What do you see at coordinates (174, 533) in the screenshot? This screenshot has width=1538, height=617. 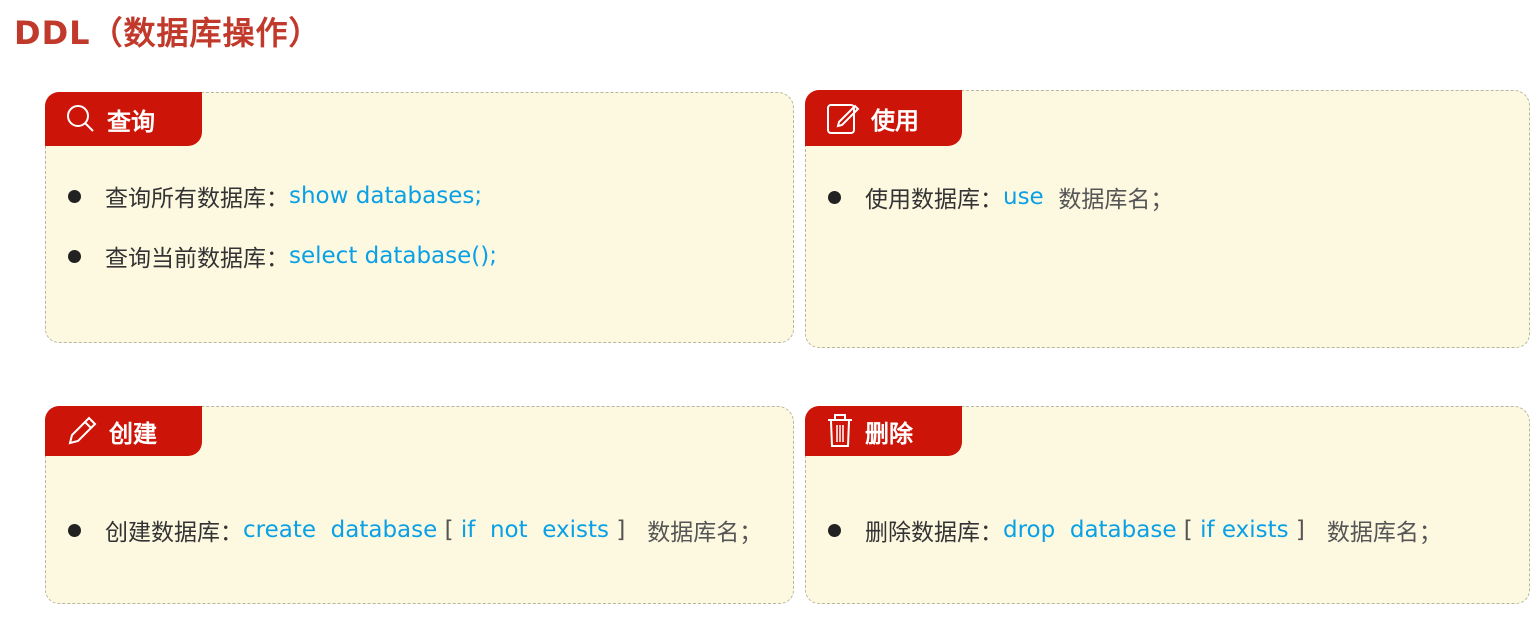 I see `item-label: 创建数据库：` at bounding box center [174, 533].